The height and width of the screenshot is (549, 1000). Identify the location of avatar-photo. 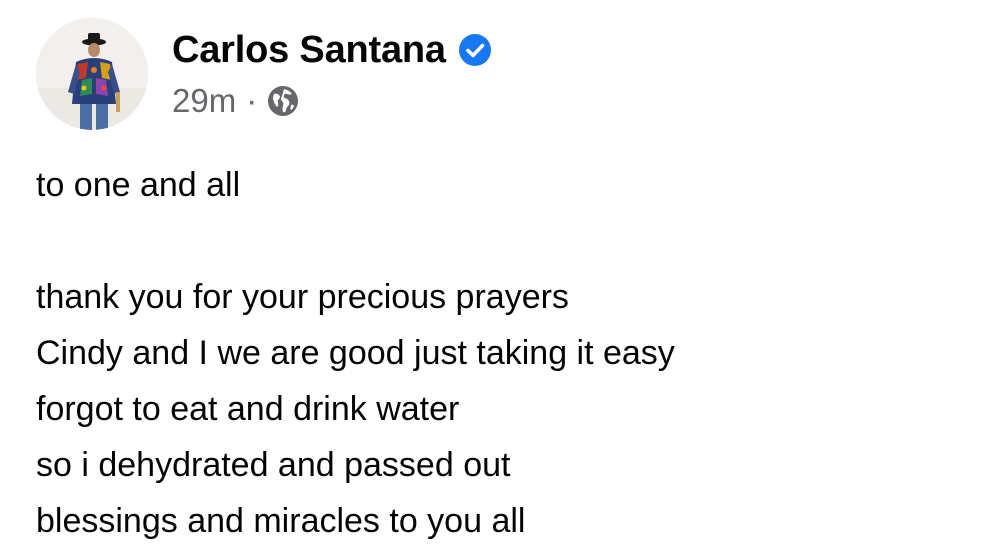
(92, 74).